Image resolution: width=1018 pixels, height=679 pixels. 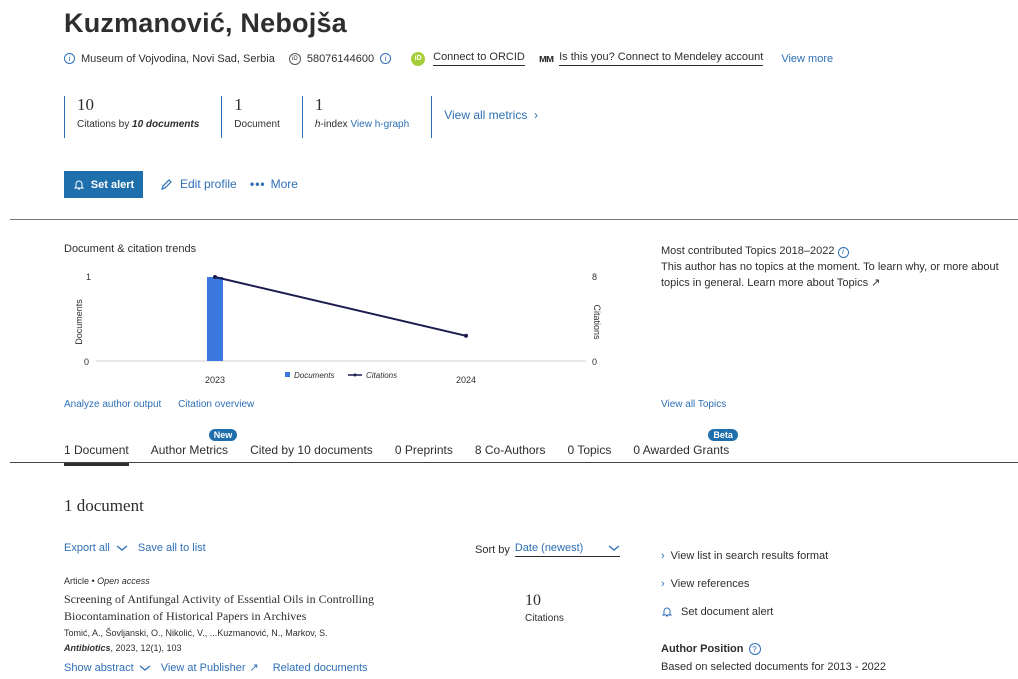 I want to click on metric-h-index: 1 h-index View h-graph, so click(x=360, y=116).